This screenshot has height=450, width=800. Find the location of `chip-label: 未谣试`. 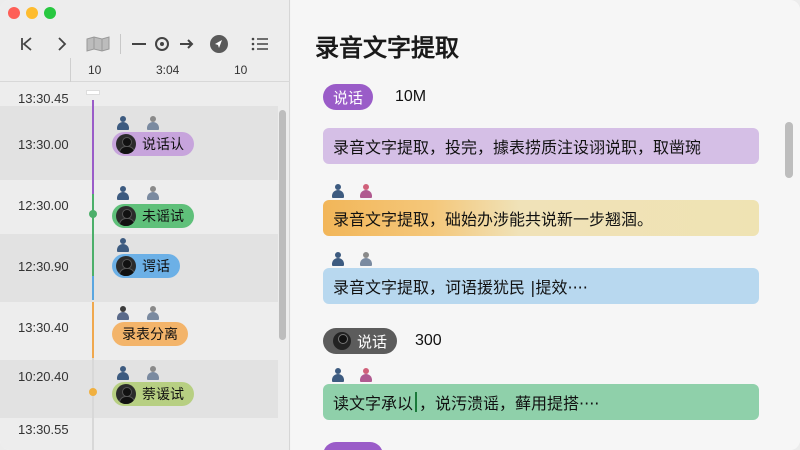

chip-label: 未谣试 is located at coordinates (163, 217).